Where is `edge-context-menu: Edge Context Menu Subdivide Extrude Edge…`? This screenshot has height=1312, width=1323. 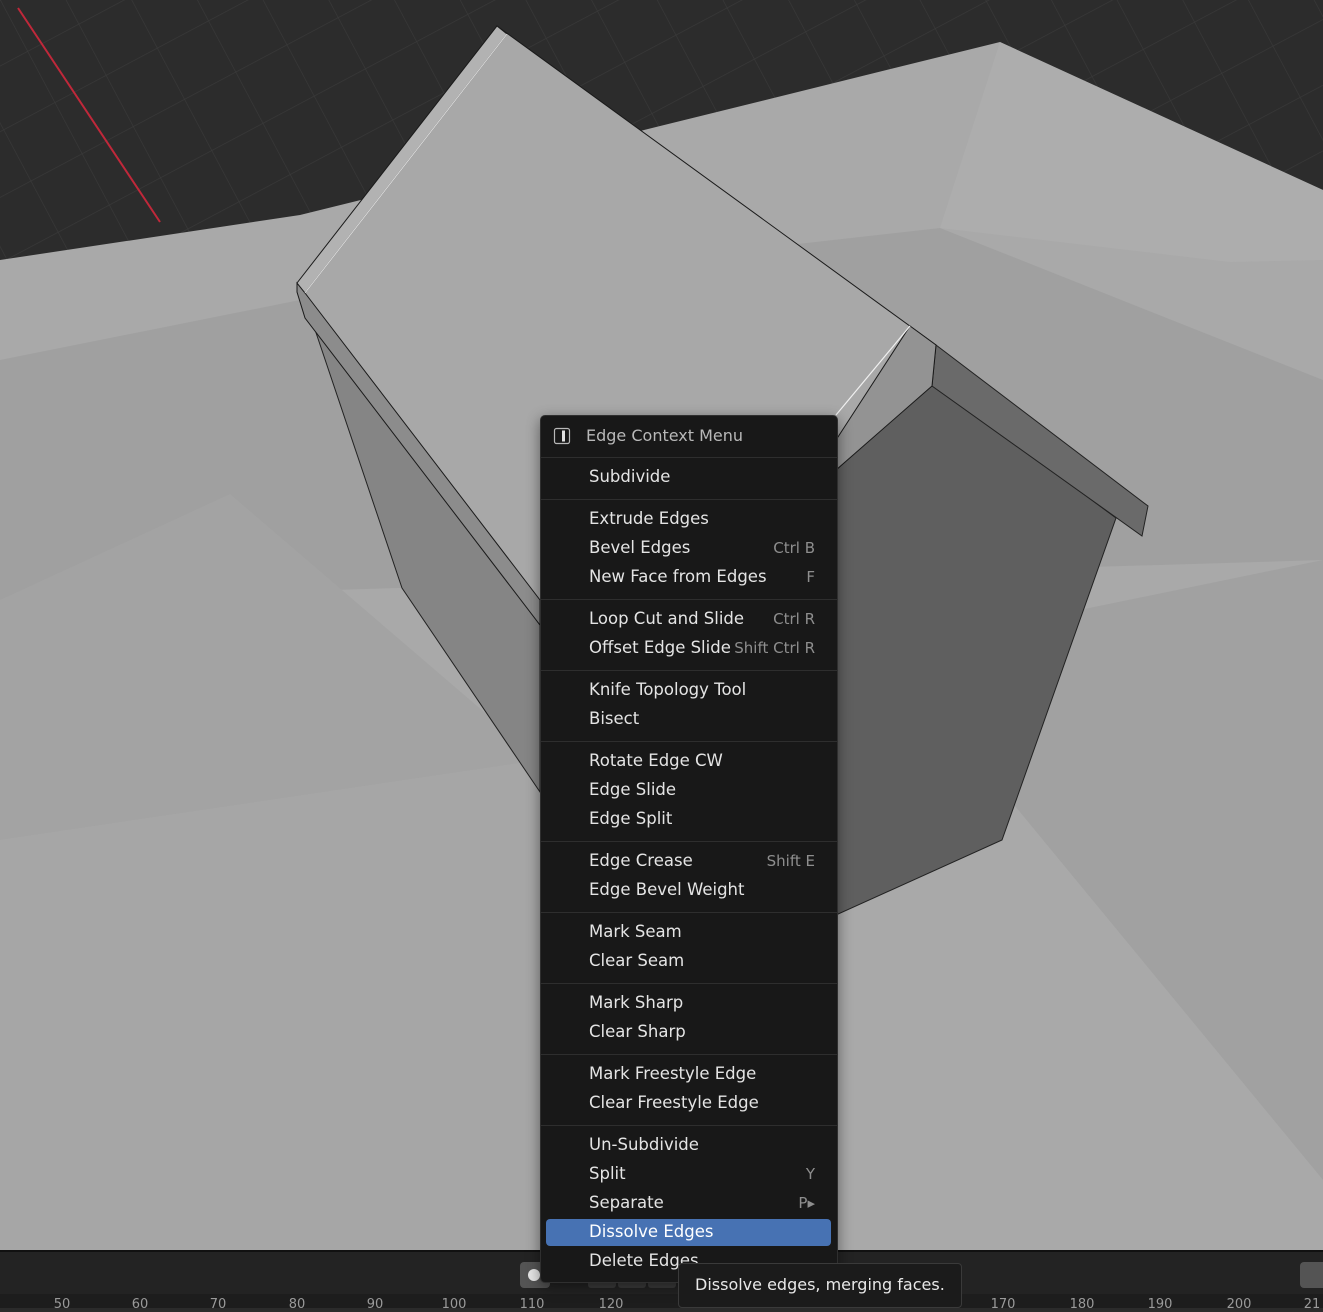
edge-context-menu: Edge Context Menu Subdivide Extrude Edge… is located at coordinates (689, 849).